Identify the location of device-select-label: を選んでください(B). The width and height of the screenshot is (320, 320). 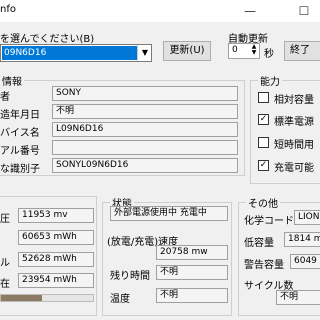
(47, 39).